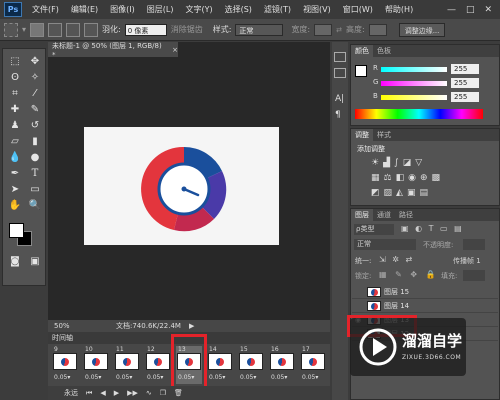  What do you see at coordinates (277, 9) in the screenshot?
I see `menu-filter: 滤镜(T)` at bounding box center [277, 9].